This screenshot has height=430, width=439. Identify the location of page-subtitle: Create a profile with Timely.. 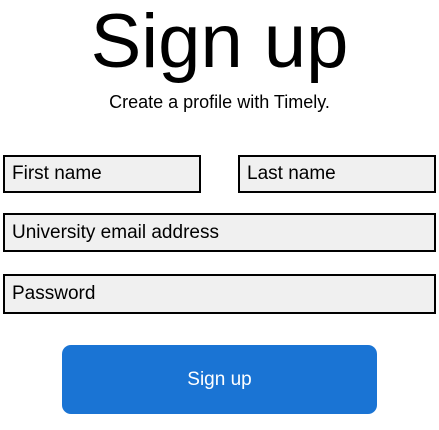
(219, 102).